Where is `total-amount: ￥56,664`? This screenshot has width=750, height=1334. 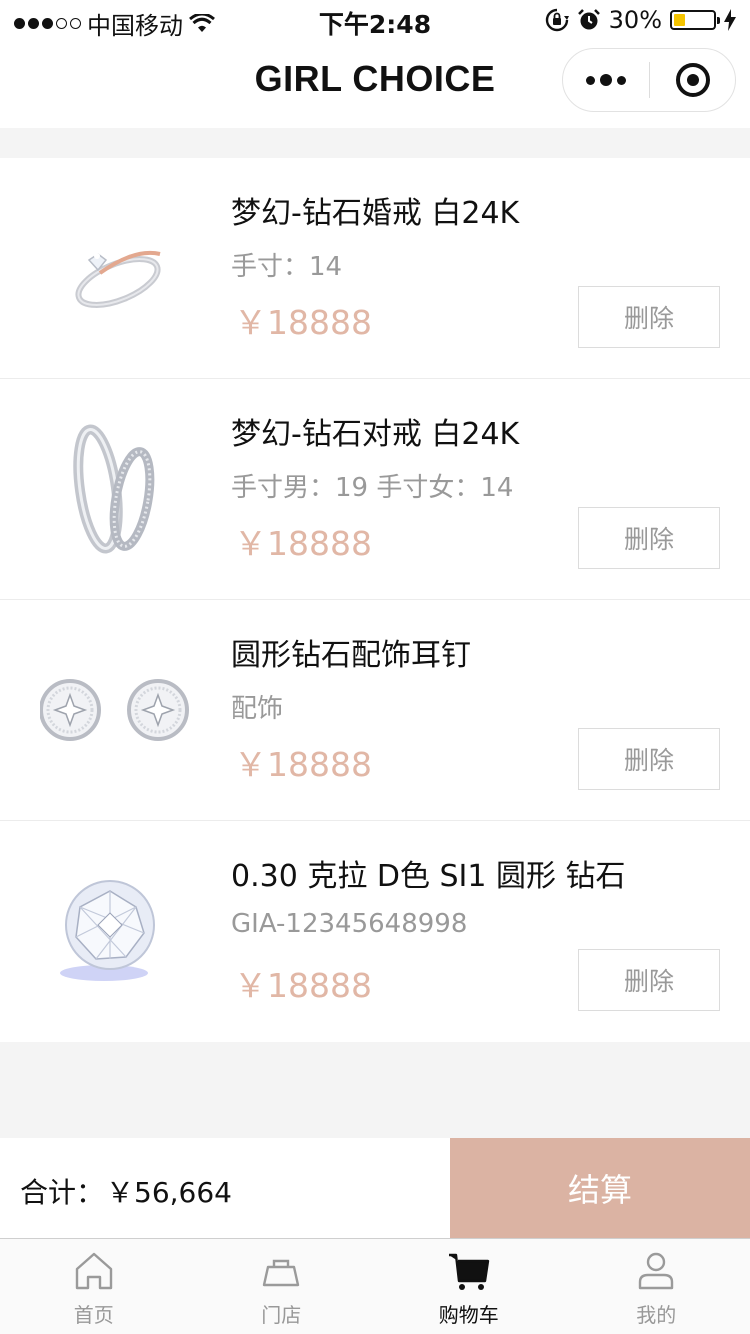 total-amount: ￥56,664 is located at coordinates (169, 1192).